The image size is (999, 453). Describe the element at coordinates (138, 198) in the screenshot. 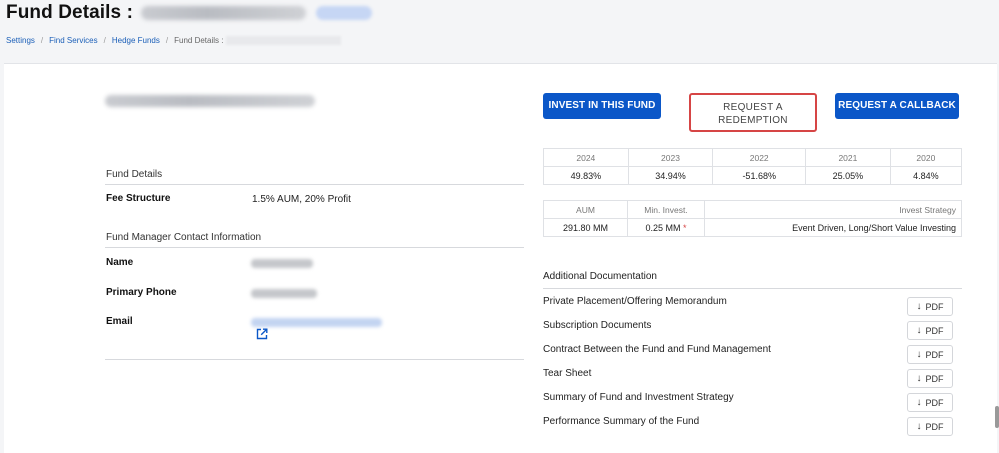

I see `fee-structure-label: Fee Structure` at that location.